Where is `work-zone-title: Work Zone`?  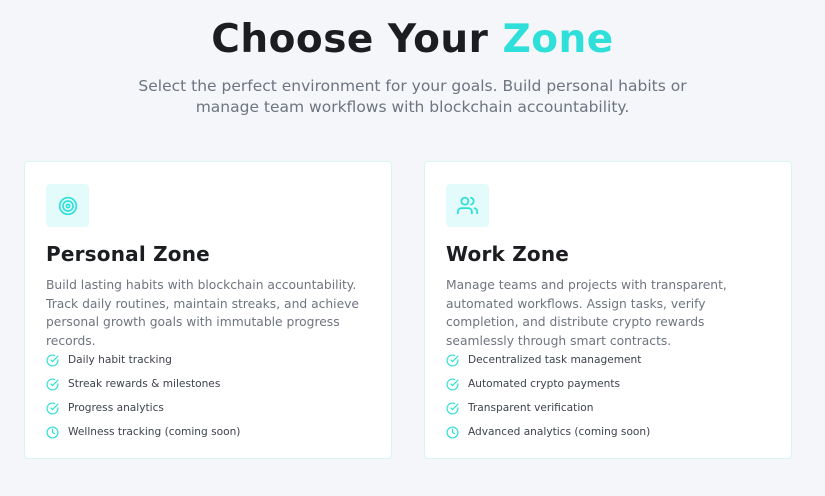
work-zone-title: Work Zone is located at coordinates (508, 254).